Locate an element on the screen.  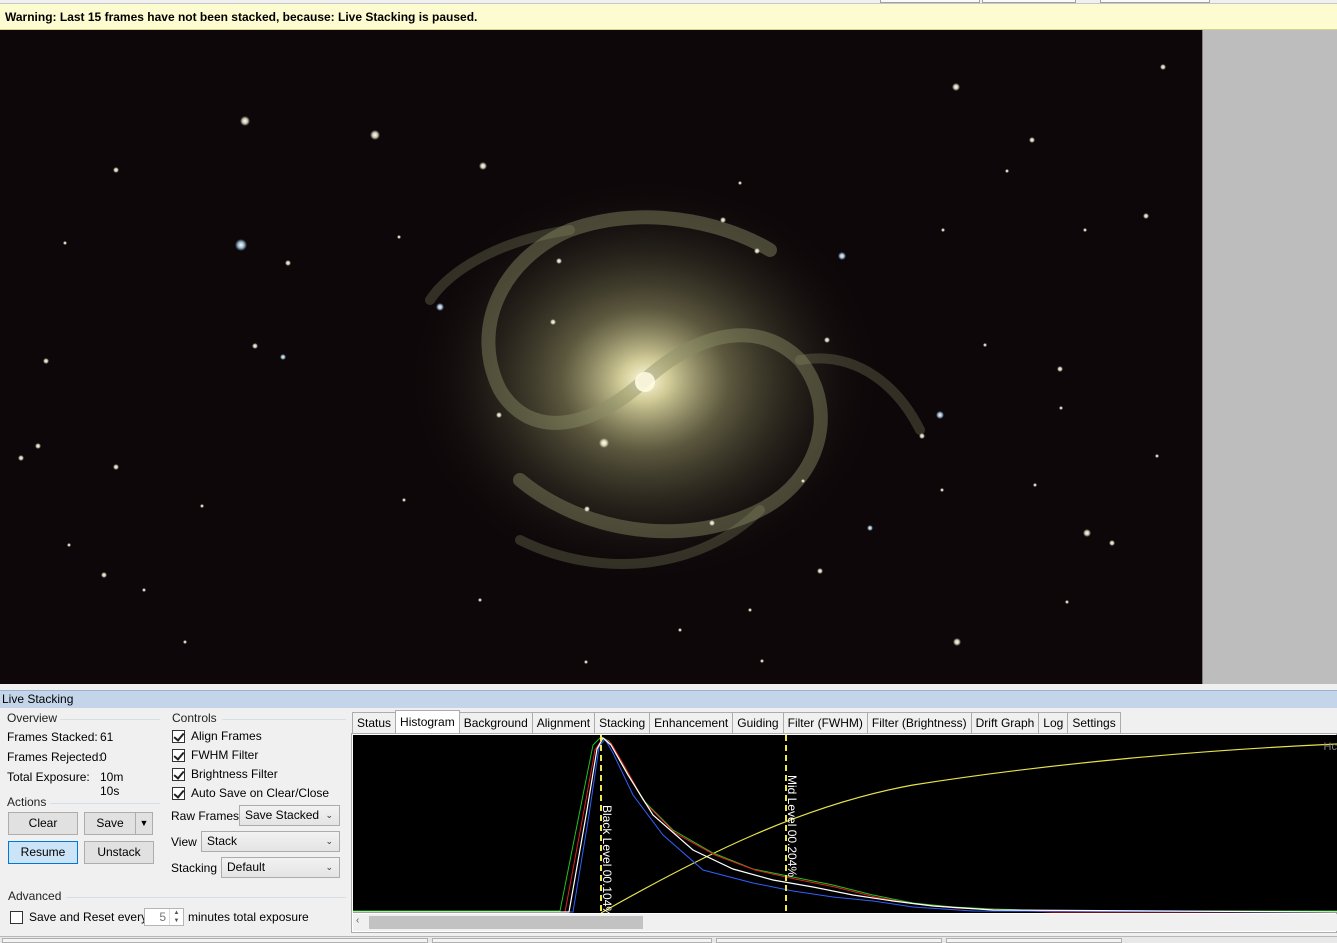
save-reset-label: Save and Reset every is located at coordinates (88, 917).